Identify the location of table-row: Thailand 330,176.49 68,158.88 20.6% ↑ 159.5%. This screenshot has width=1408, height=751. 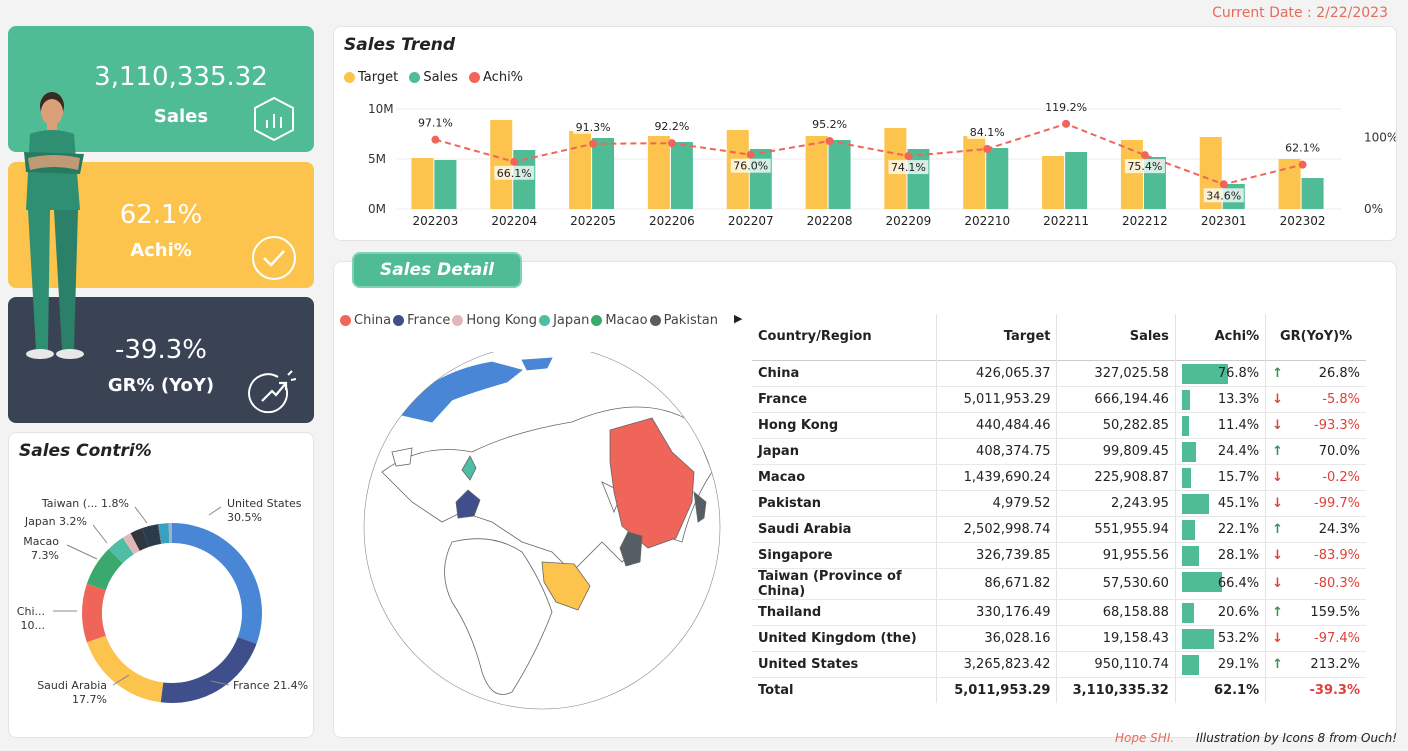
(1059, 612).